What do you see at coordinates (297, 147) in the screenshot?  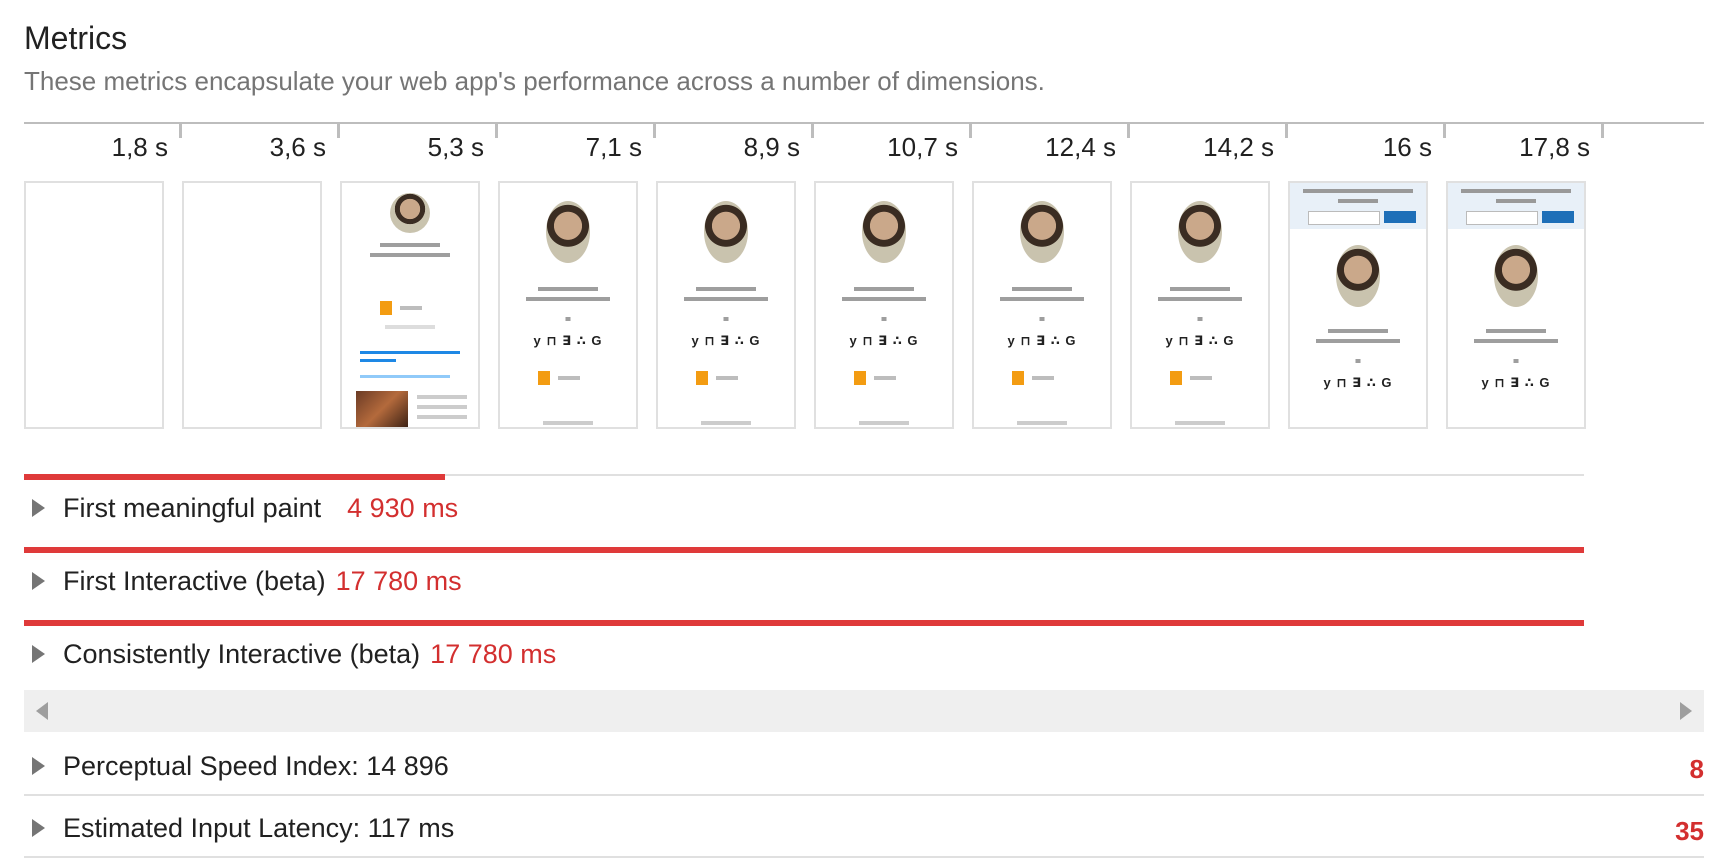 I see `timeline-tick-label: 3,6 s` at bounding box center [297, 147].